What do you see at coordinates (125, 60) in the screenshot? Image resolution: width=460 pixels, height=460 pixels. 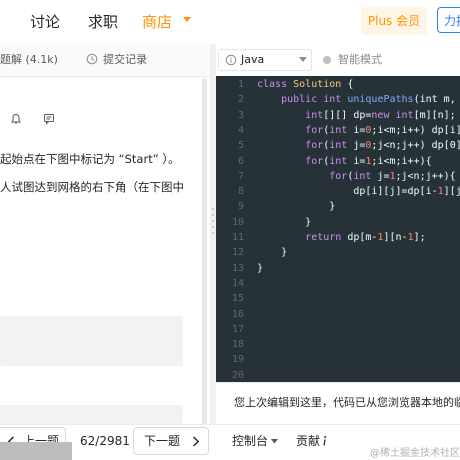 I see `tab-submissions: 提交记录` at bounding box center [125, 60].